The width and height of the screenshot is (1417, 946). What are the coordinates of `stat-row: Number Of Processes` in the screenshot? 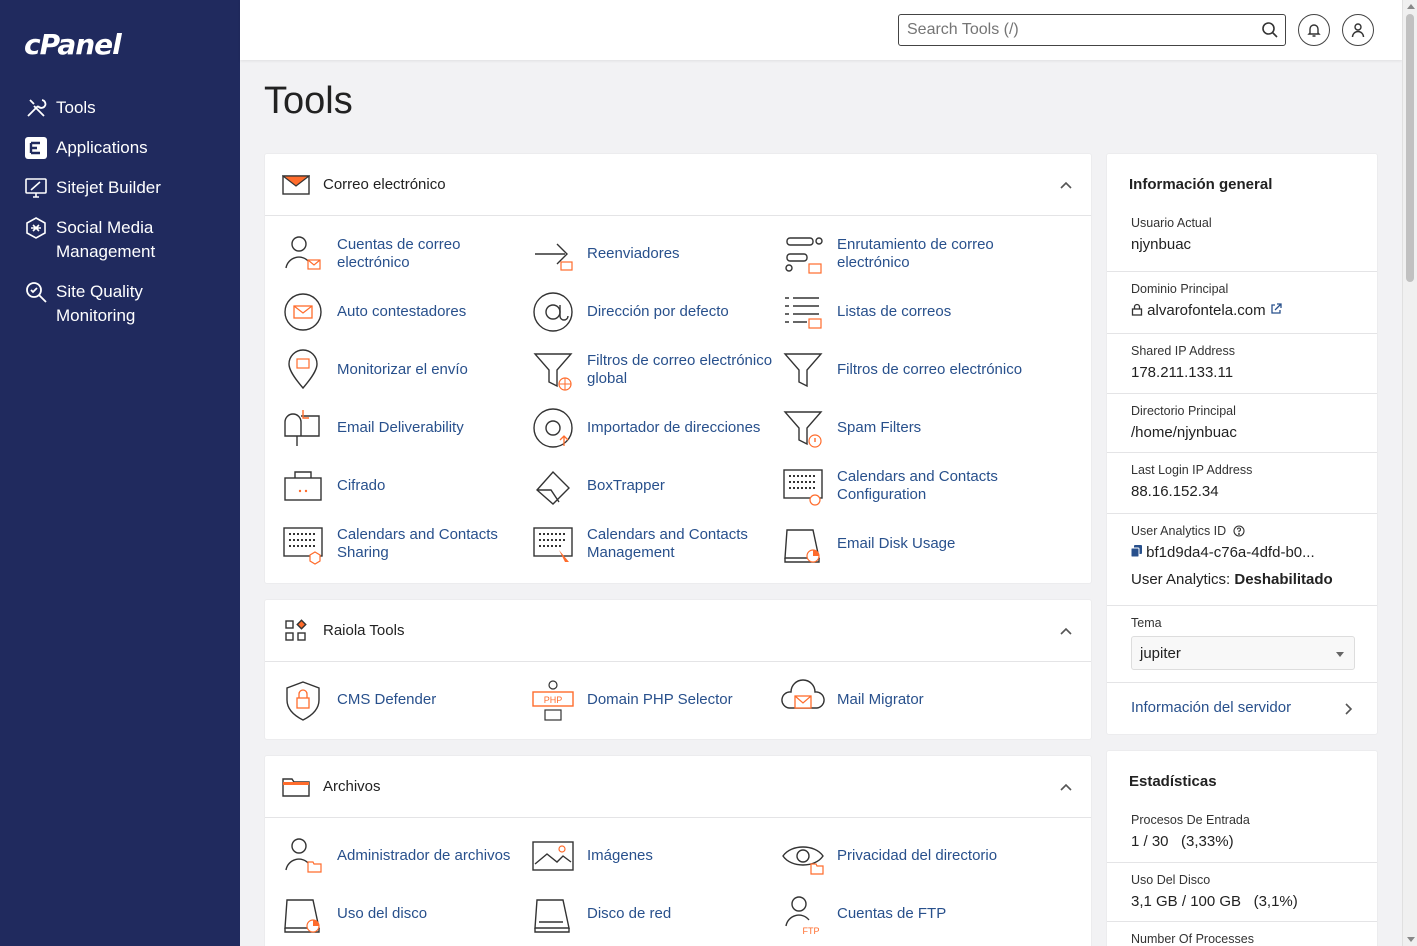 It's located at (1242, 934).